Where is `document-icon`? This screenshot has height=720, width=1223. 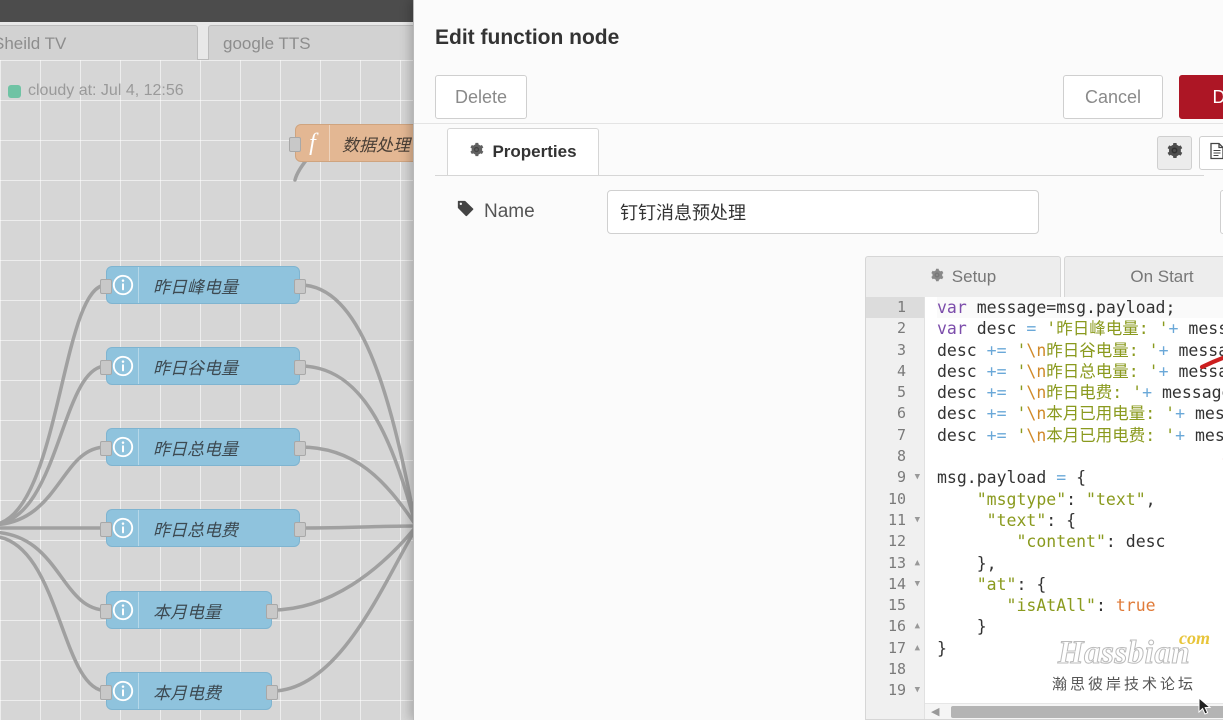
document-icon is located at coordinates (1216, 153).